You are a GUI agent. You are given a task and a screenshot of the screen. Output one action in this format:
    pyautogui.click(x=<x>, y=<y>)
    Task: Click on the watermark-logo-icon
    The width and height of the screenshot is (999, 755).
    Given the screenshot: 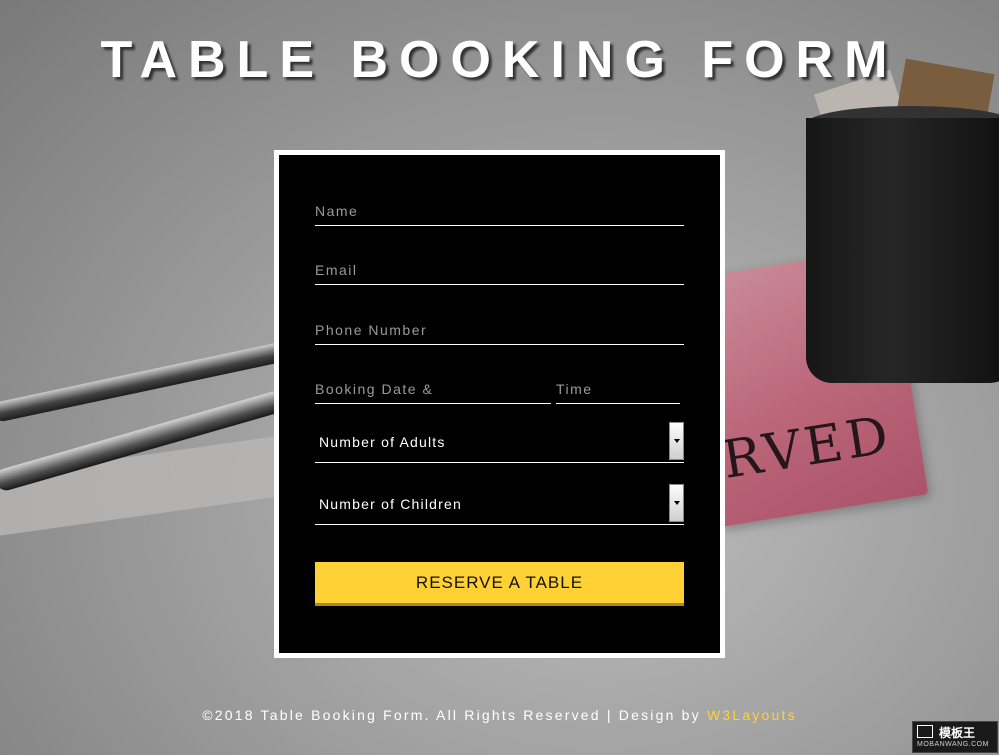 What is the action you would take?
    pyautogui.click(x=925, y=731)
    